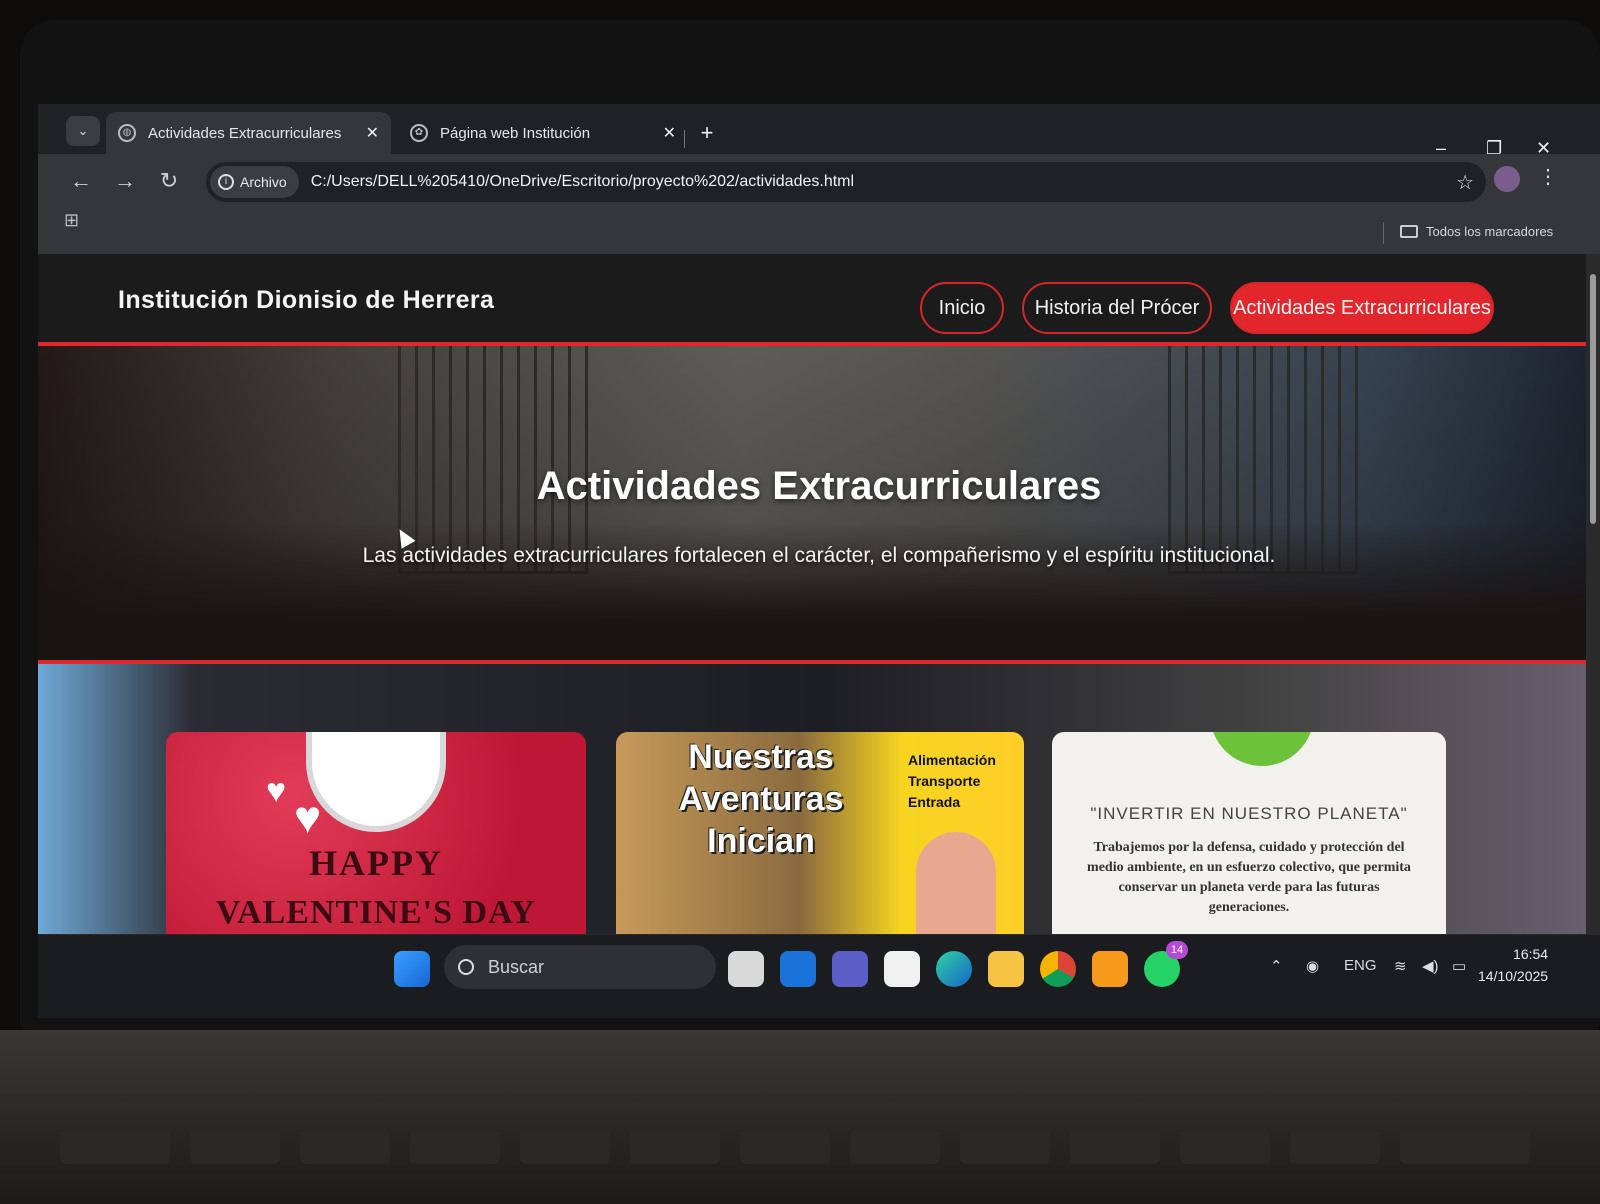  I want to click on adventure-title: Nuestras Aventuras Inician, so click(761, 799).